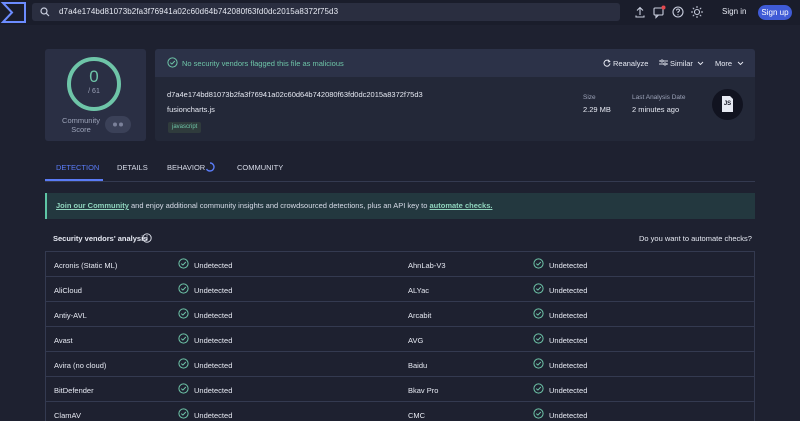 The width and height of the screenshot is (800, 421). What do you see at coordinates (678, 12) in the screenshot?
I see `help-icon` at bounding box center [678, 12].